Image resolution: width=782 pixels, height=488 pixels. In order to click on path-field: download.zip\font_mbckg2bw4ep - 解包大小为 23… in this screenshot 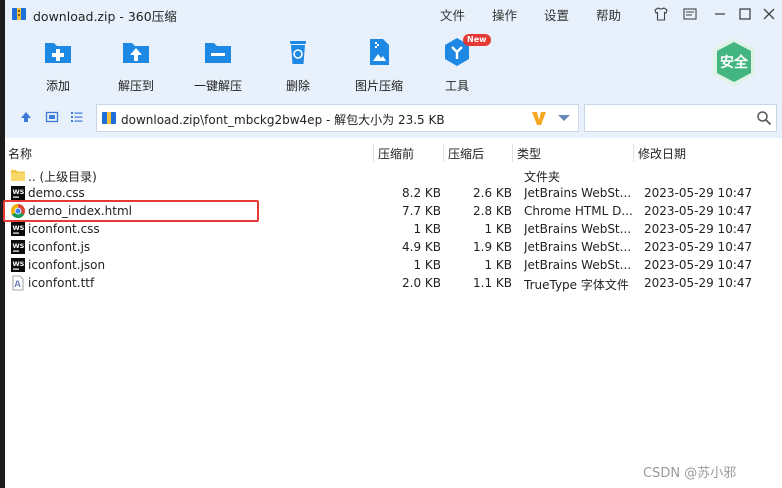, I will do `click(337, 118)`.